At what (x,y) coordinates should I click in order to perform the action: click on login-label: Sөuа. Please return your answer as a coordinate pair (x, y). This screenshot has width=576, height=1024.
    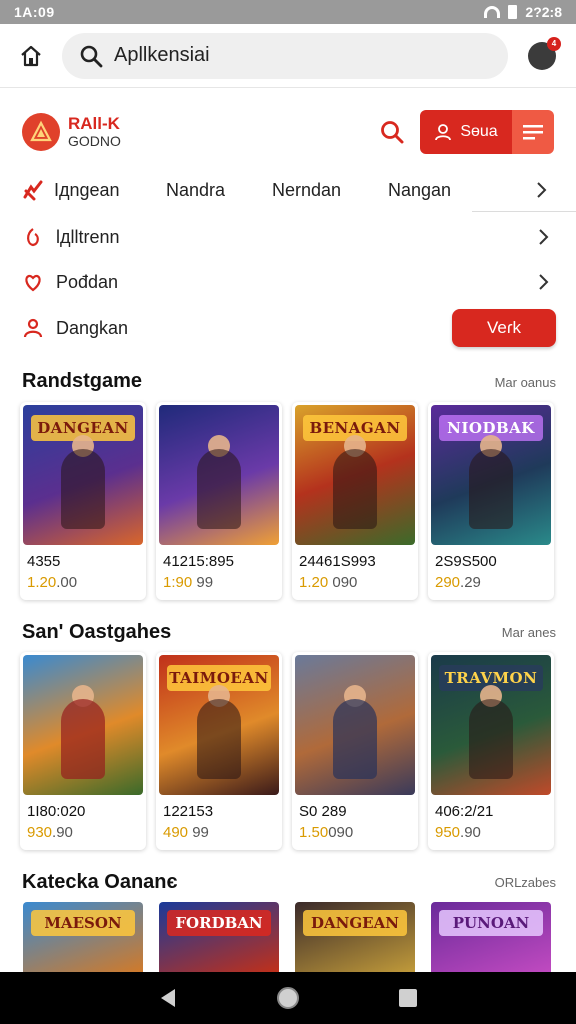
    Looking at the image, I should click on (479, 131).